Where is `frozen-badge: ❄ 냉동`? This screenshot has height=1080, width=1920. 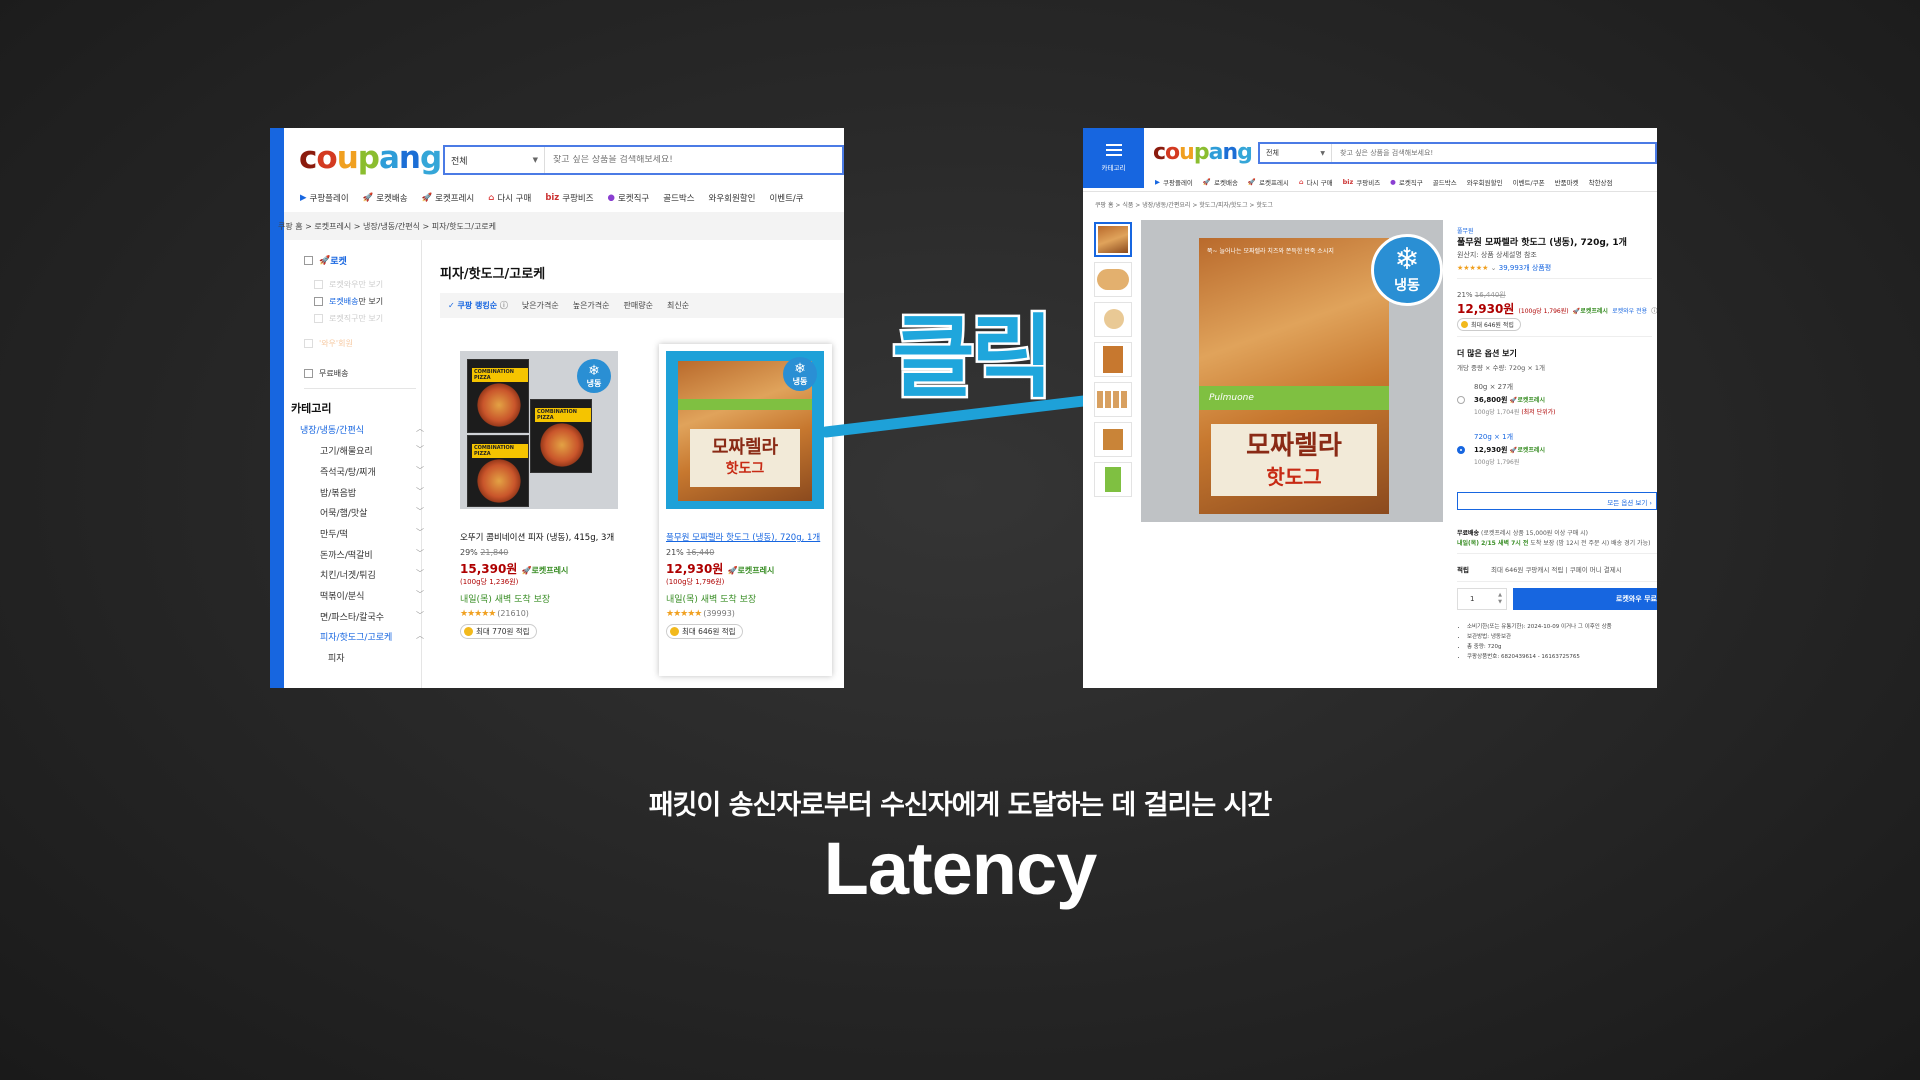 frozen-badge: ❄ 냉동 is located at coordinates (1407, 270).